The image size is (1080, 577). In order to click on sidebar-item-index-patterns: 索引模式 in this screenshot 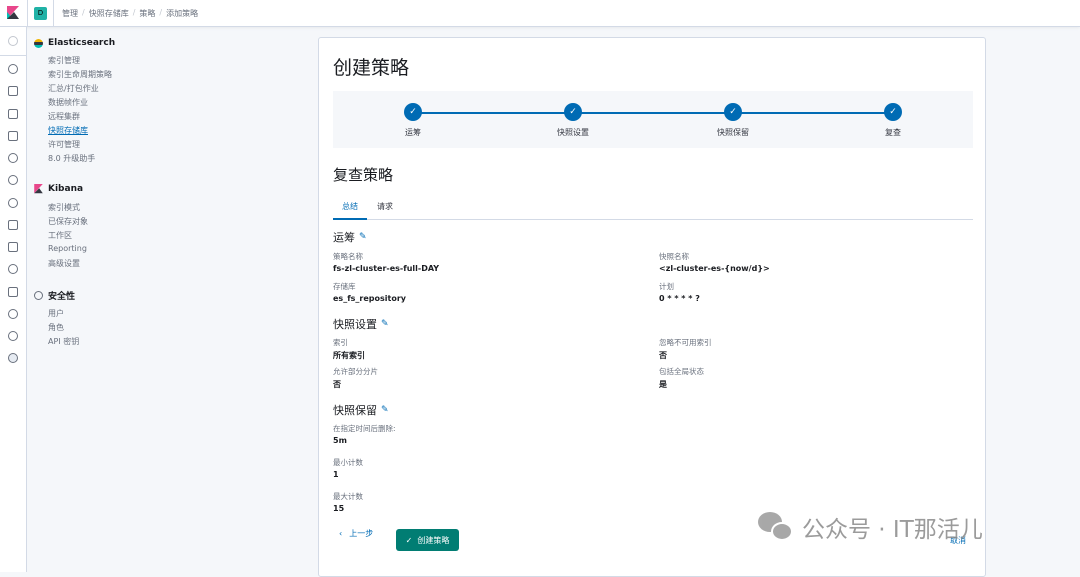, I will do `click(64, 207)`.